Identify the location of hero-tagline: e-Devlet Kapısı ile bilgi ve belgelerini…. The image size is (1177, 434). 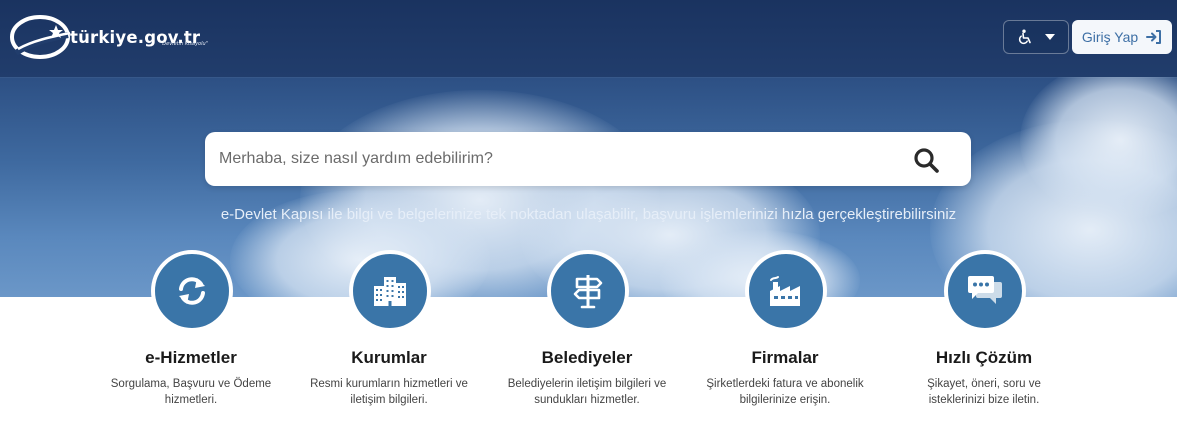
(588, 214).